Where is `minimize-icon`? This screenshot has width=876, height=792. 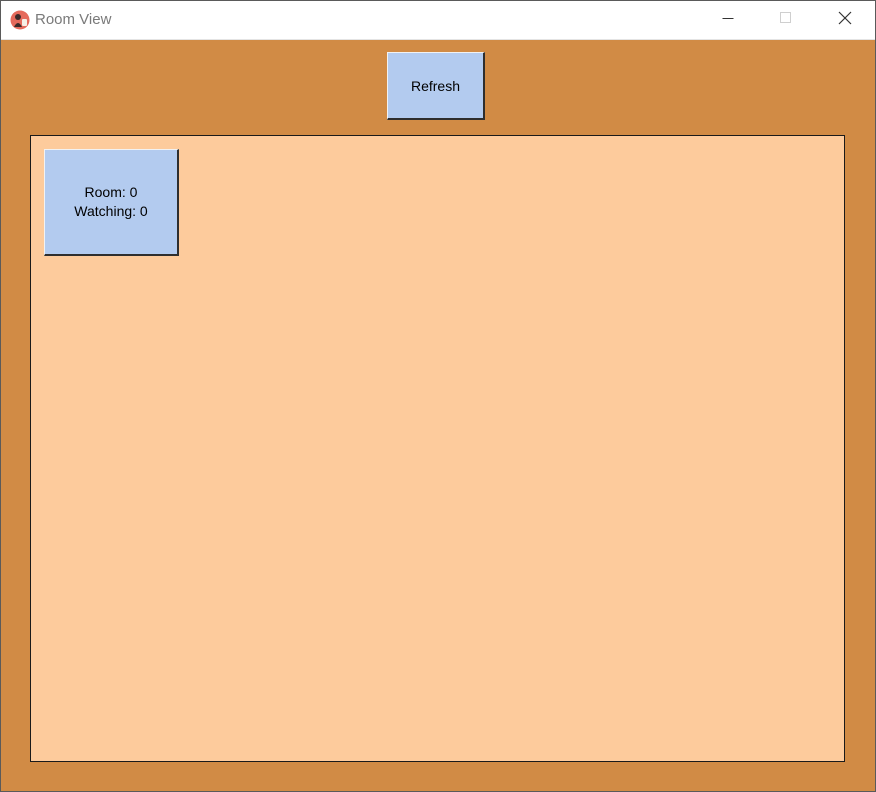 minimize-icon is located at coordinates (728, 20).